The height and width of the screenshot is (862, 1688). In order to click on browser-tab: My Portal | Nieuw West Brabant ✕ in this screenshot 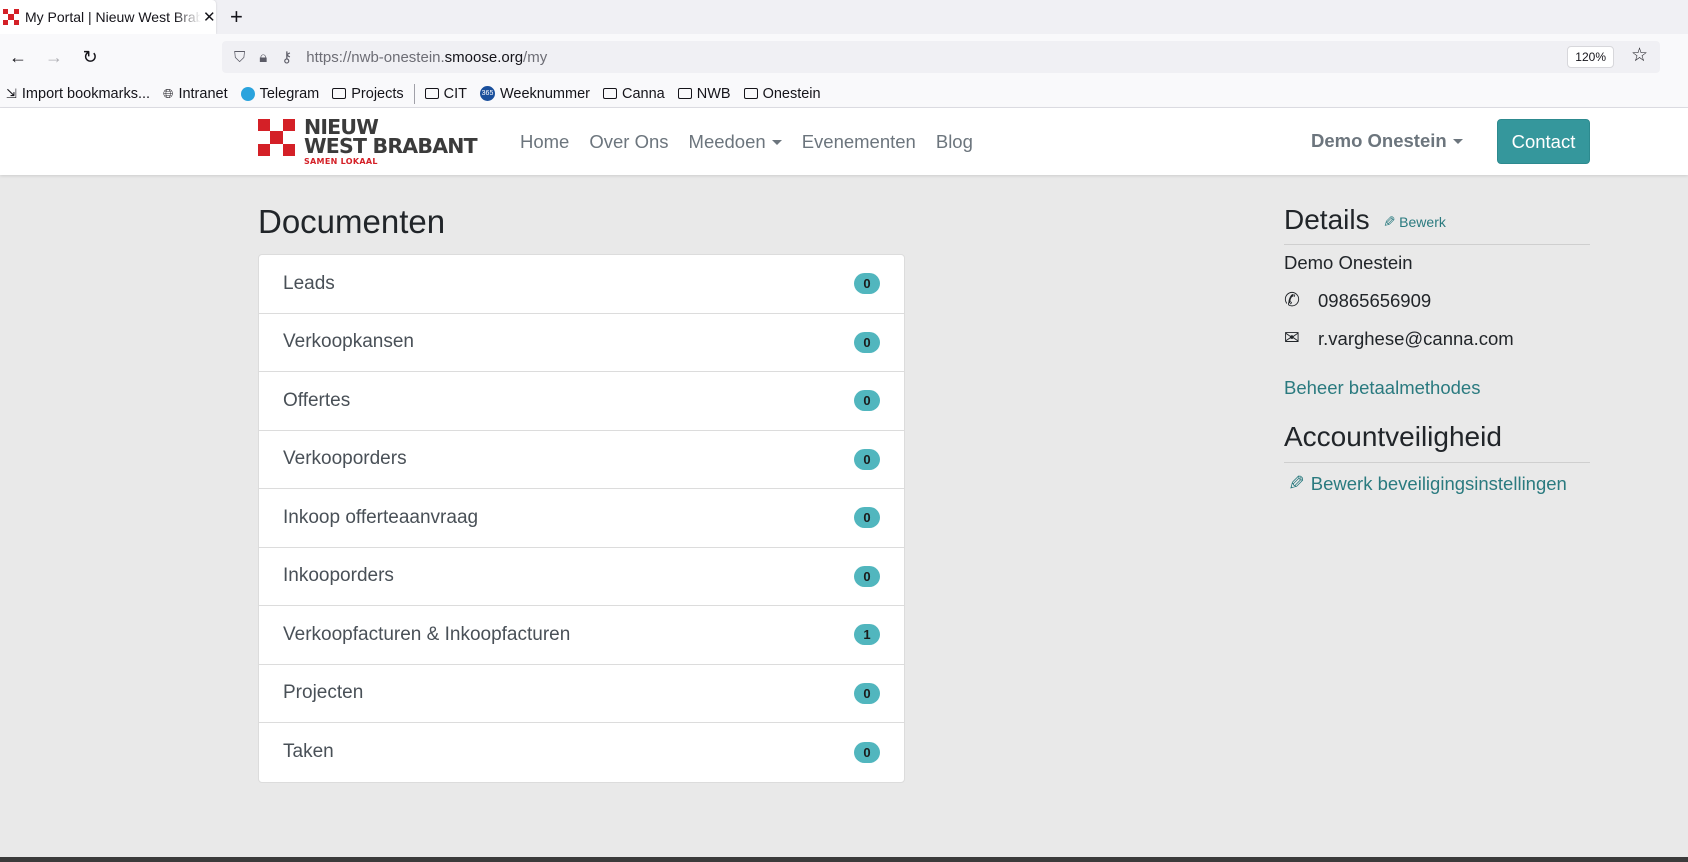, I will do `click(108, 17)`.